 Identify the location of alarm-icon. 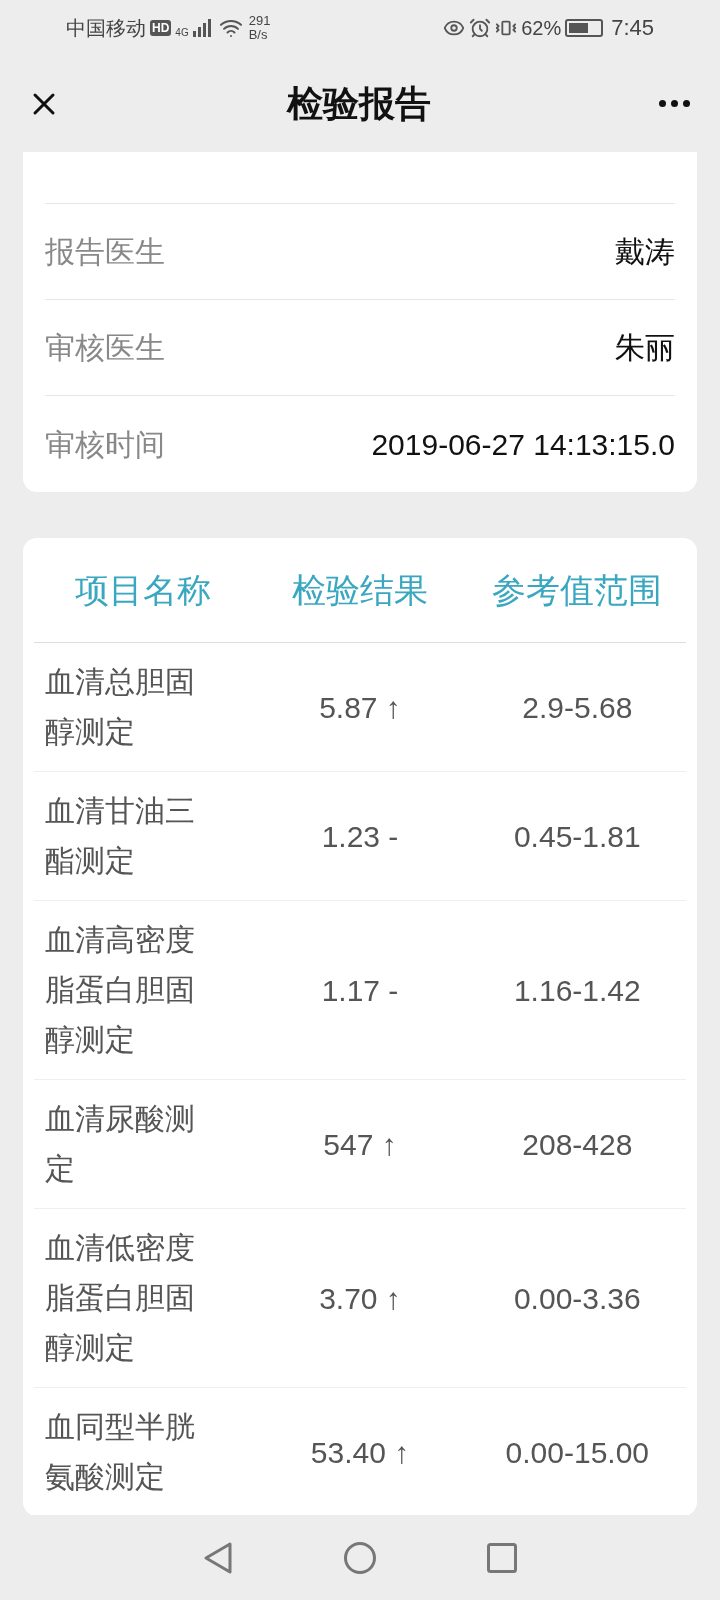
(480, 27).